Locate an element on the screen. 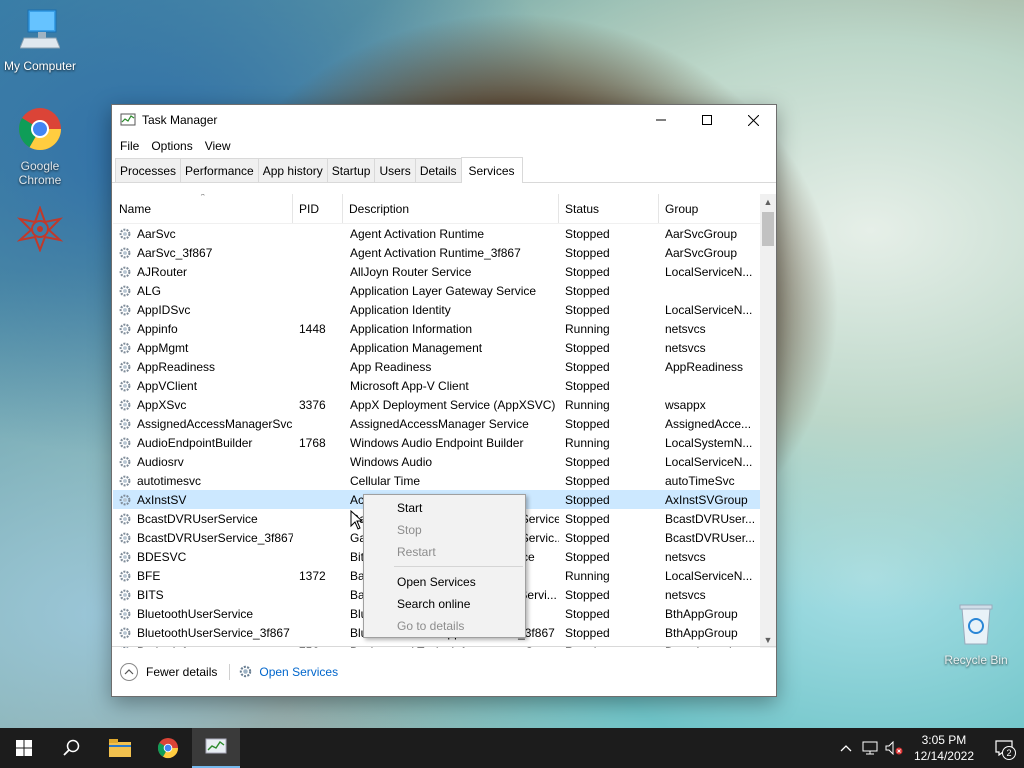 The image size is (1024, 768). search-icon is located at coordinates (71, 747).